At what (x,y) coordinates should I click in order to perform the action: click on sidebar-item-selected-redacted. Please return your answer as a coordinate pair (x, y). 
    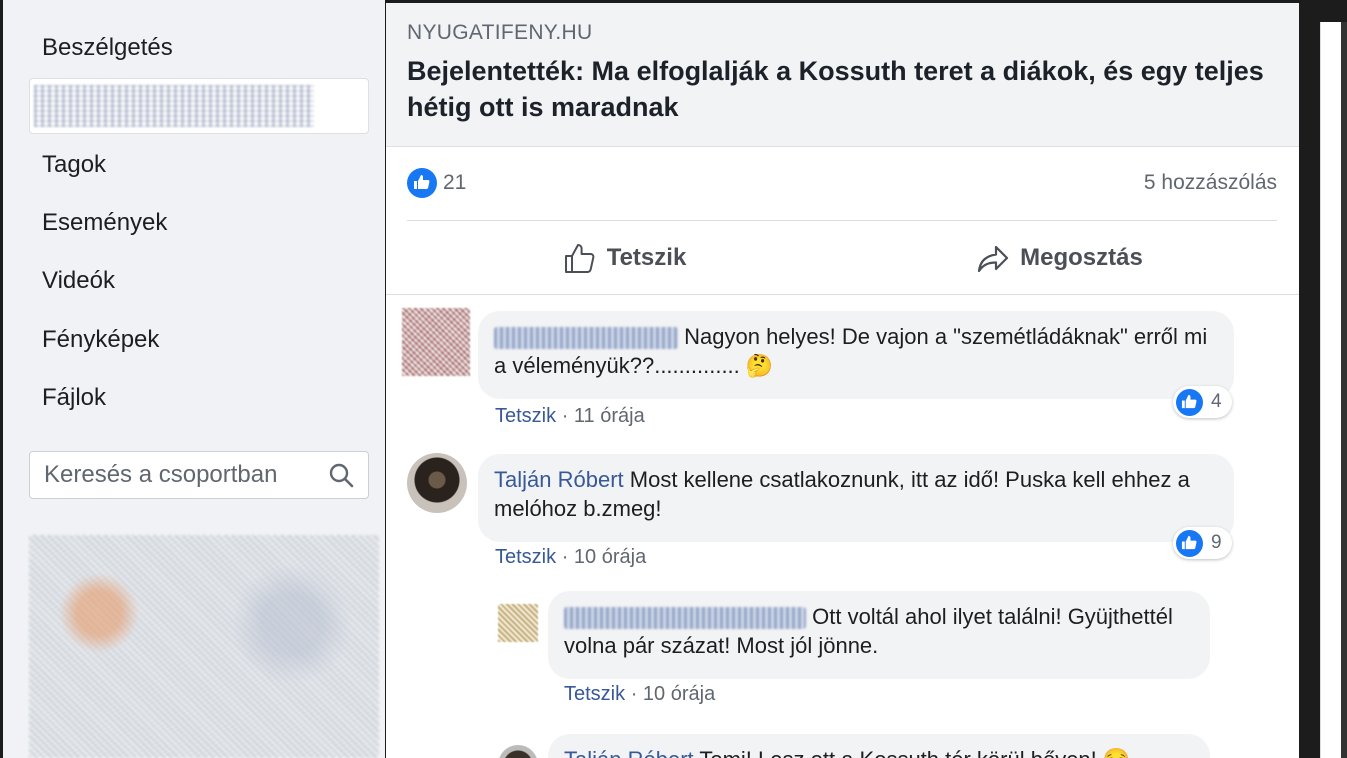
    Looking at the image, I should click on (199, 106).